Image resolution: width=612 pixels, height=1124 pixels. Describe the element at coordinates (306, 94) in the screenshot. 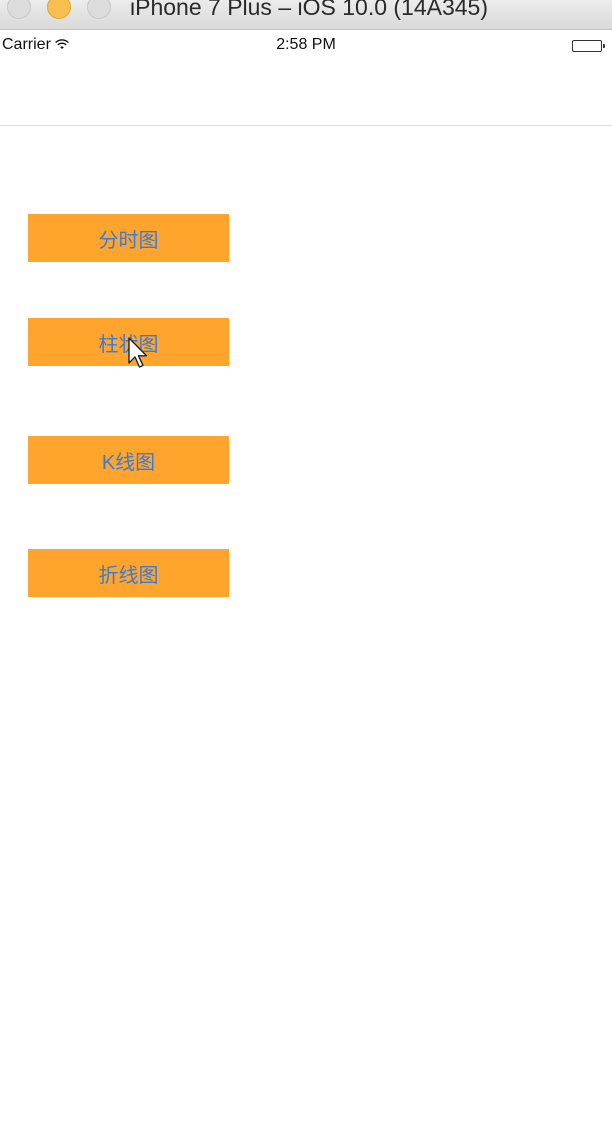

I see `navigation-bar` at that location.